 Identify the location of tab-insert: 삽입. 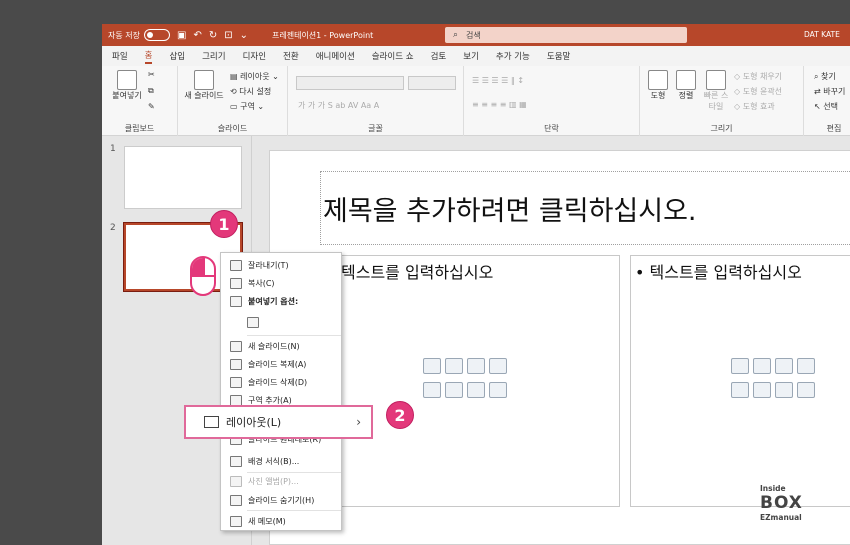
(177, 56).